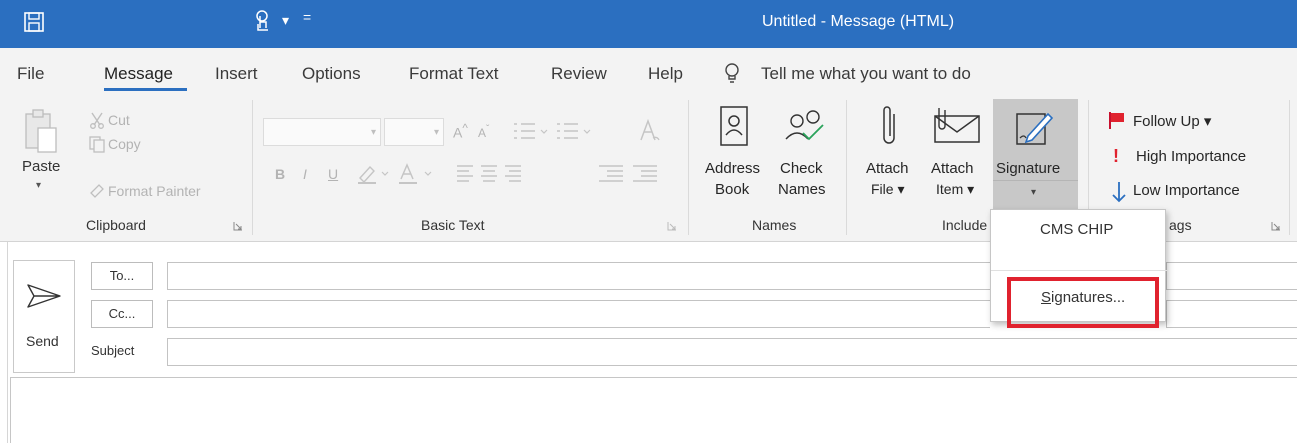 The image size is (1297, 443). Describe the element at coordinates (890, 127) in the screenshot. I see `paperclip-icon` at that location.